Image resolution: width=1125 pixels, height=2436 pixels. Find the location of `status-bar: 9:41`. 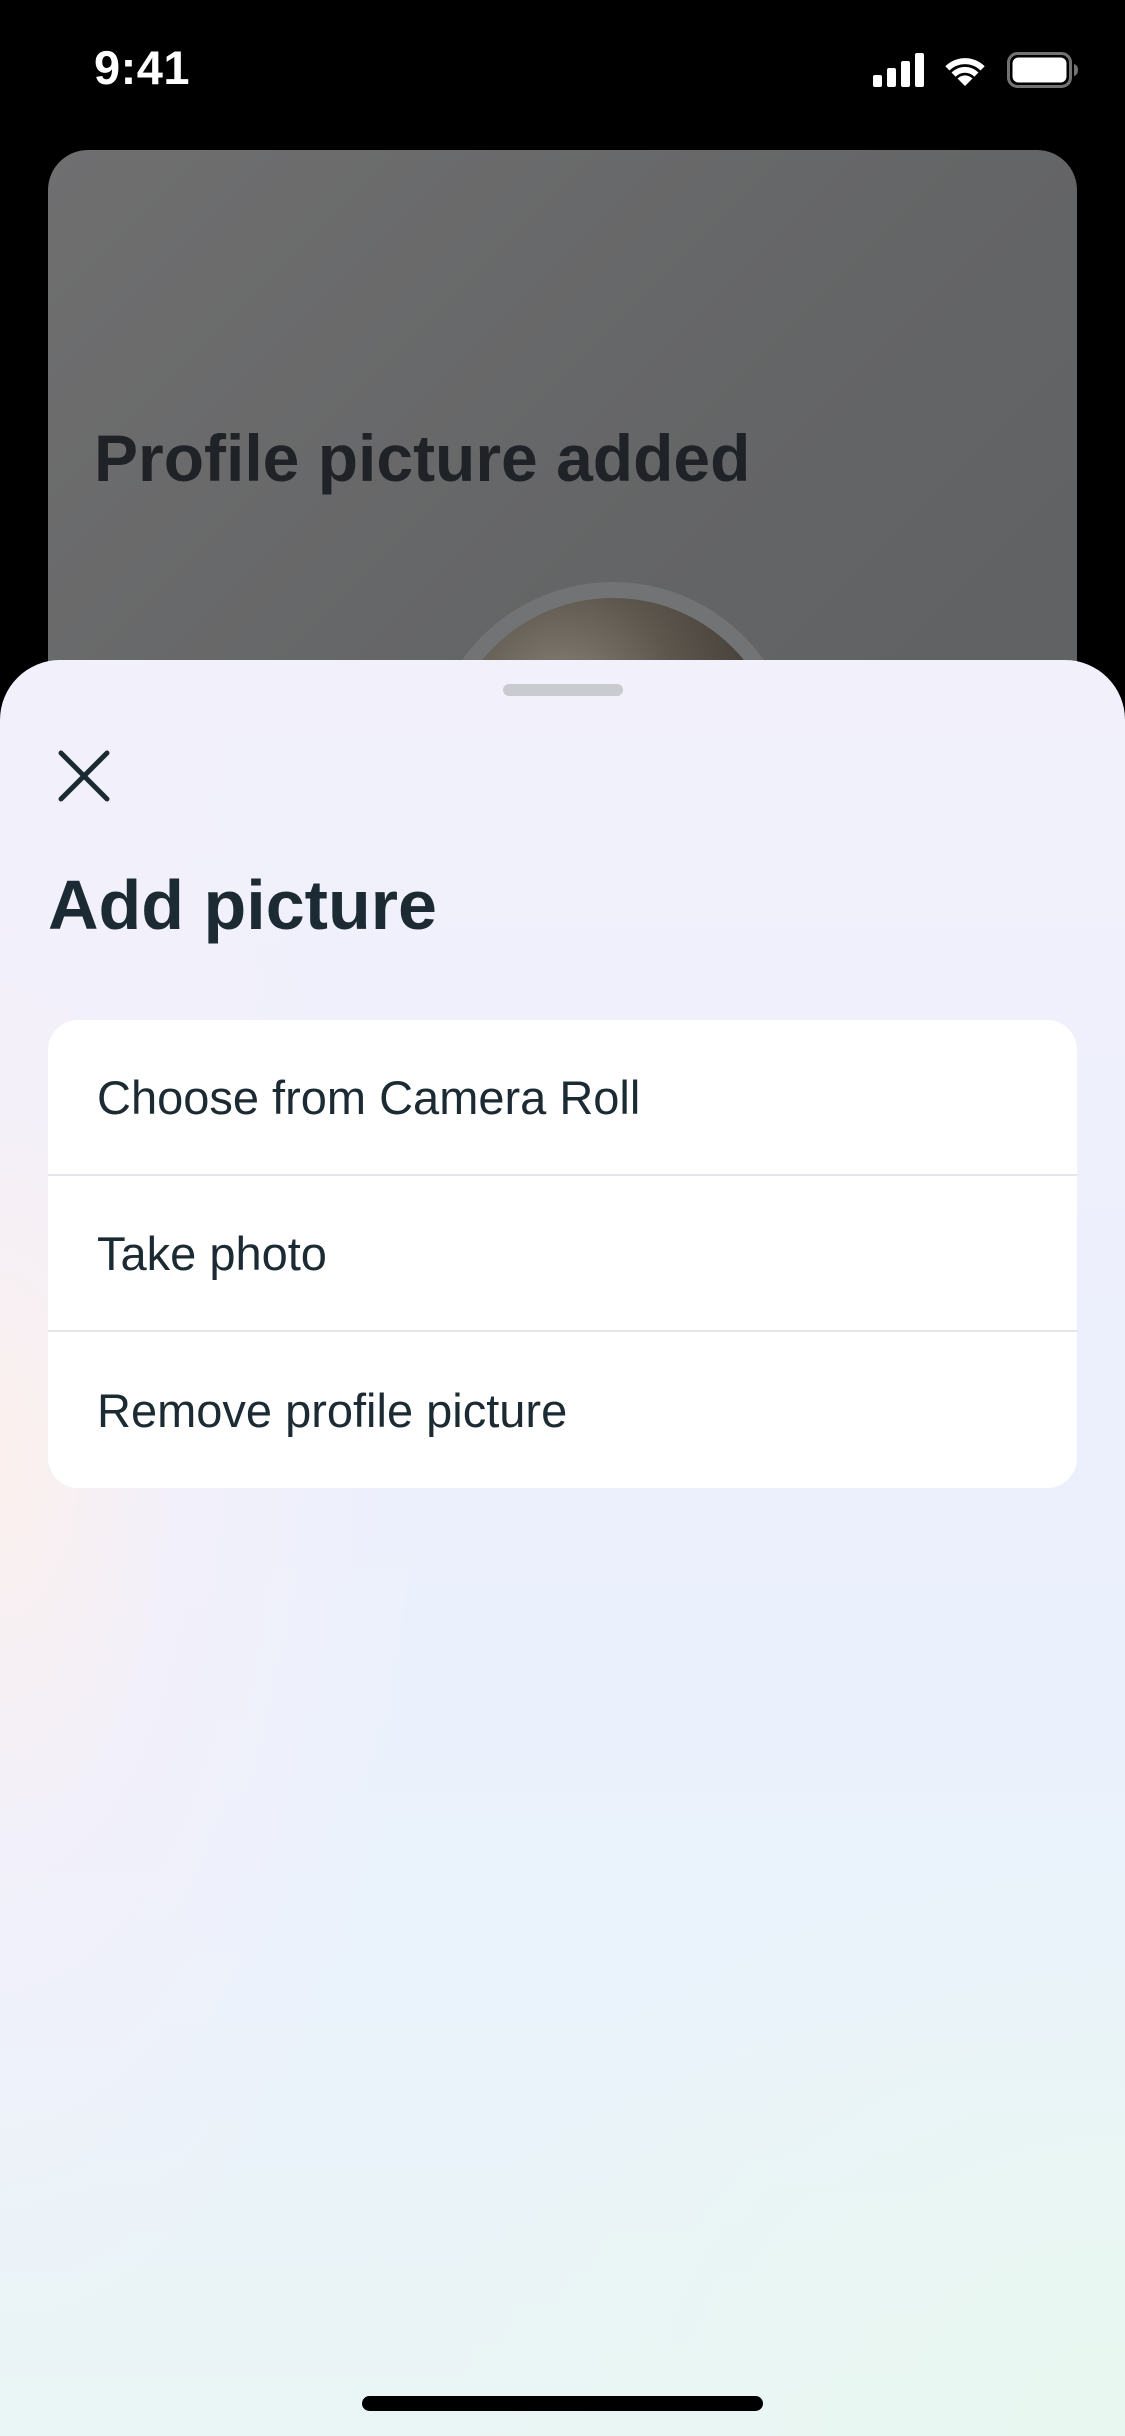

status-bar: 9:41 is located at coordinates (562, 70).